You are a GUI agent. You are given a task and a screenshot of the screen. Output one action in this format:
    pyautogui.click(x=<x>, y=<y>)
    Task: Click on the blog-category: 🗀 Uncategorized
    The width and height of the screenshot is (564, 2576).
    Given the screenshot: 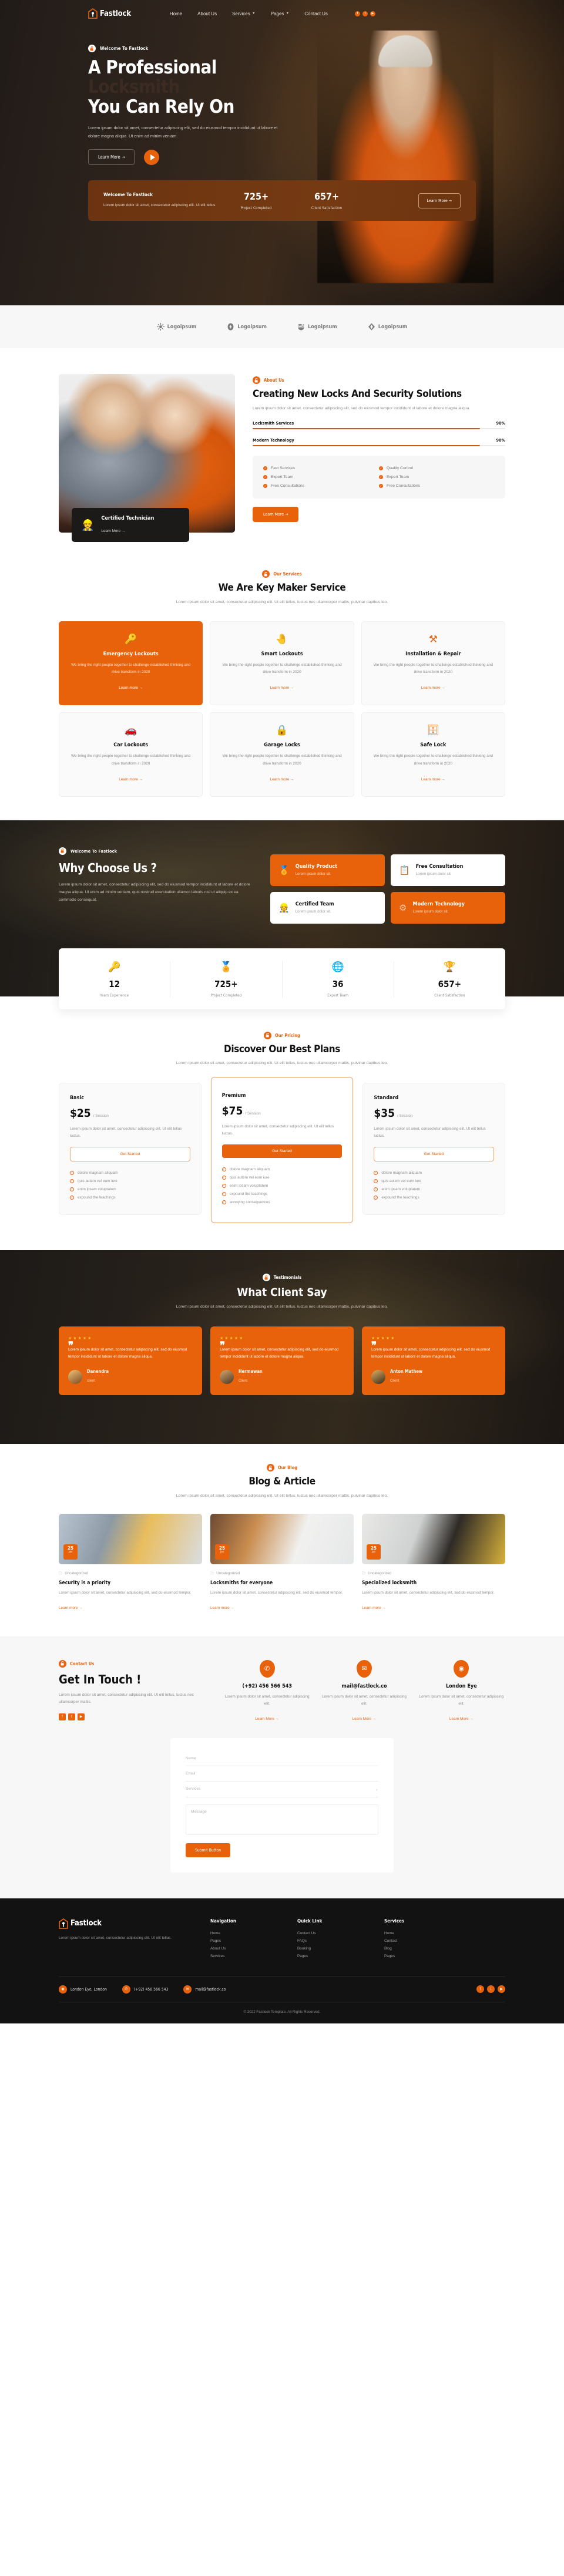 What is the action you would take?
    pyautogui.click(x=282, y=1573)
    